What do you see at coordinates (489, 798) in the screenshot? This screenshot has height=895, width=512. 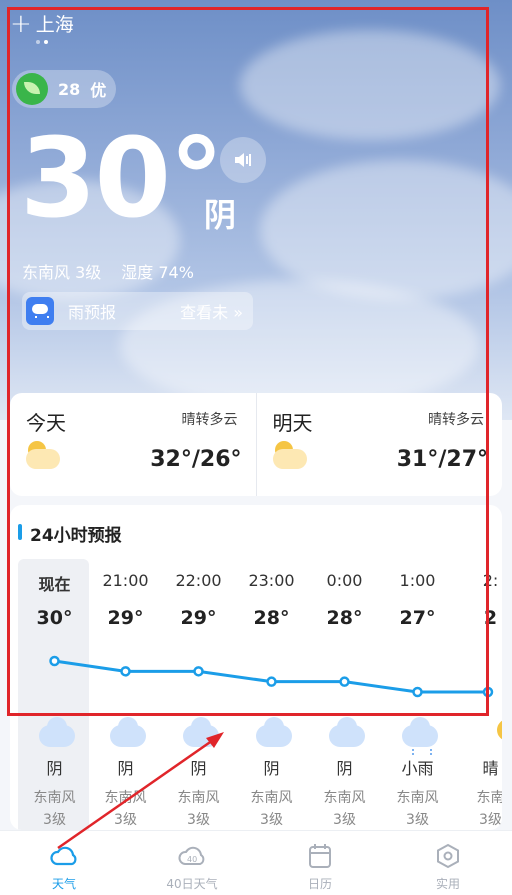 I see `hour-wind-dir: 东南` at bounding box center [489, 798].